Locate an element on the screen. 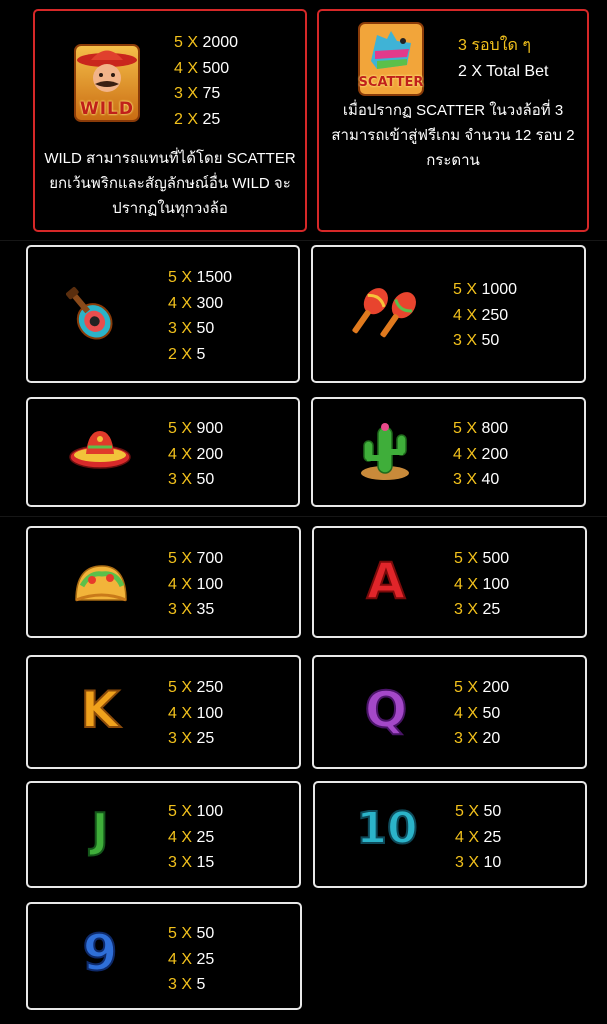 The height and width of the screenshot is (1024, 607). a-paytable: 5 X 500 4 X 100 3 X 25 is located at coordinates (481, 584).